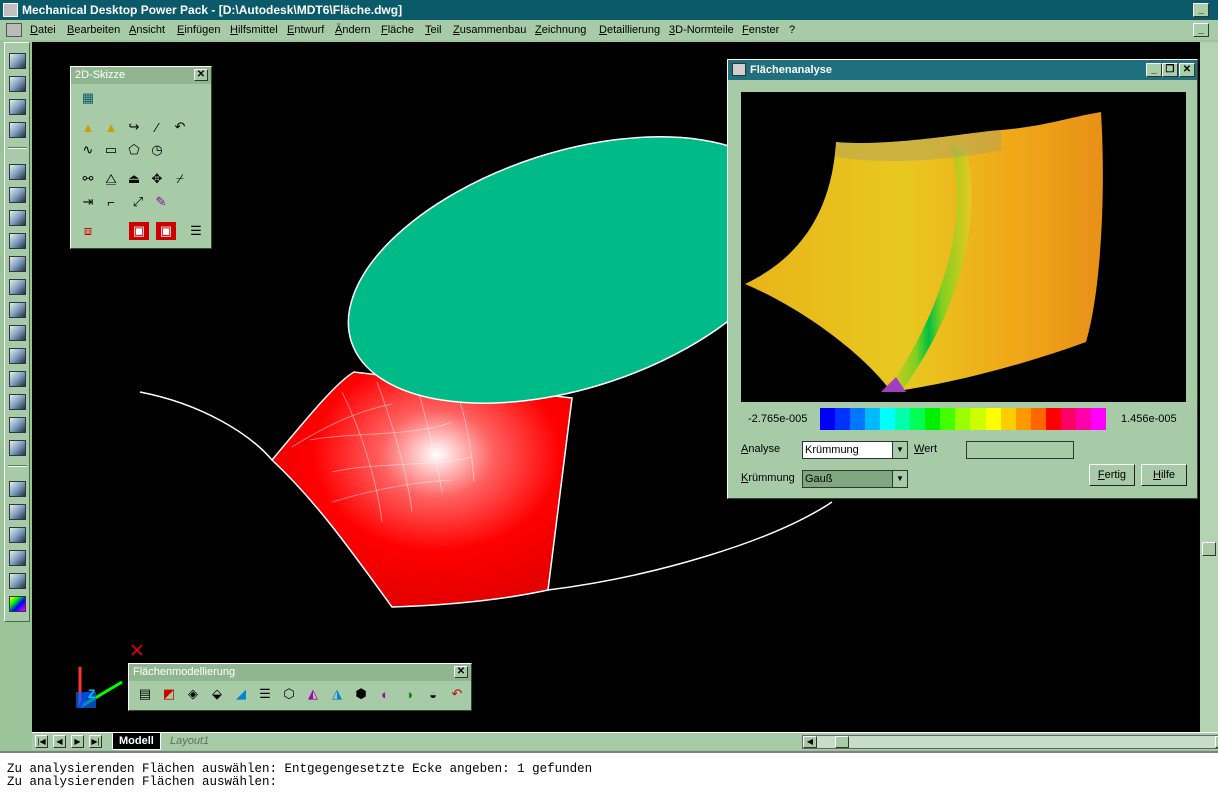  Describe the element at coordinates (93, 30) in the screenshot. I see `menu-bearbeiten: Bearbeiten` at that location.